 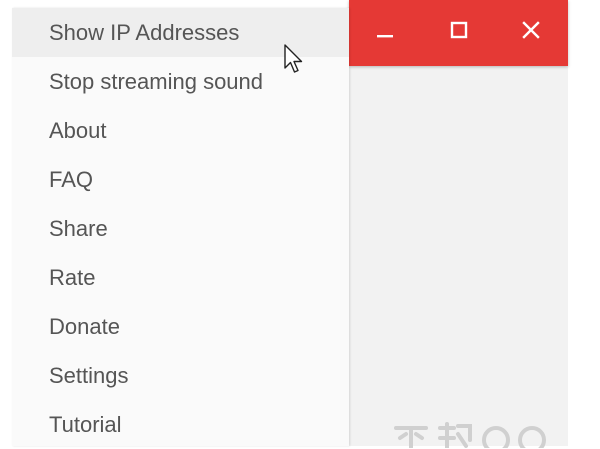 I want to click on menu-item-donate: Donate, so click(x=180, y=326).